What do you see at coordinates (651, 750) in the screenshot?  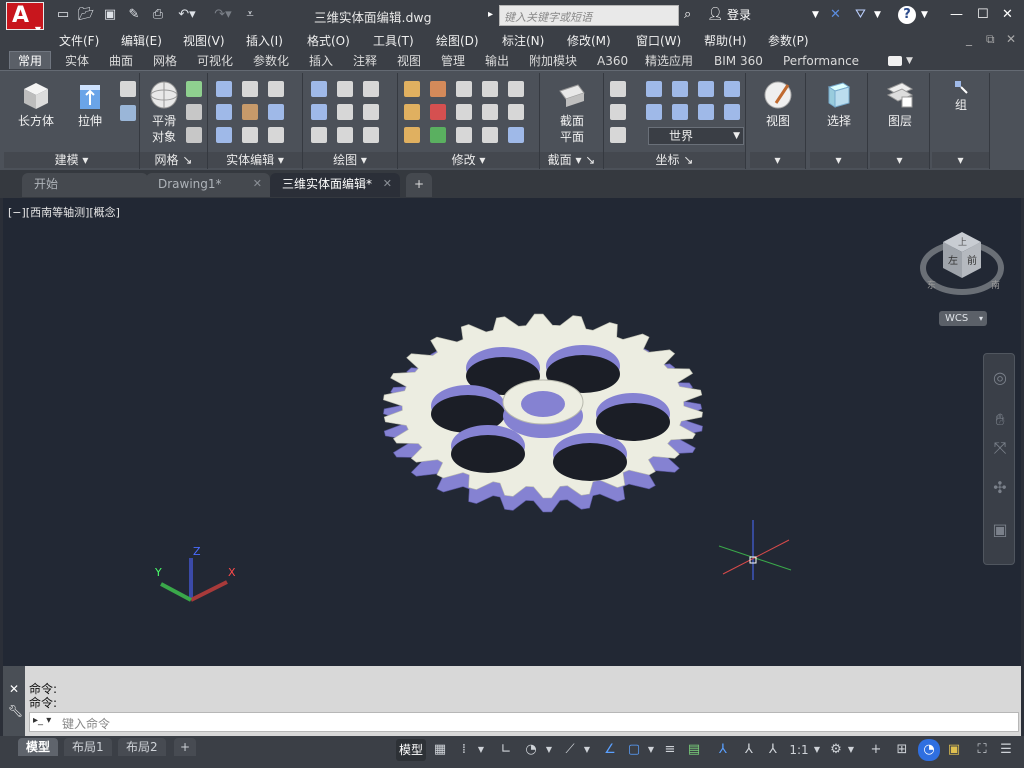 I see `object-snap-dropdown-icon: ▼` at bounding box center [651, 750].